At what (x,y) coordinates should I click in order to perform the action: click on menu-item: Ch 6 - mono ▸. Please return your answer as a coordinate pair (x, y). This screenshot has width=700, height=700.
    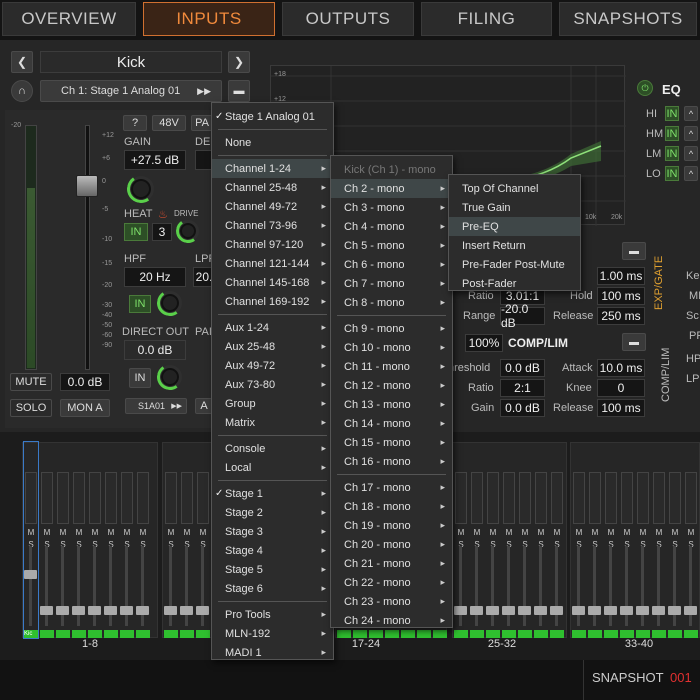
    Looking at the image, I should click on (391, 264).